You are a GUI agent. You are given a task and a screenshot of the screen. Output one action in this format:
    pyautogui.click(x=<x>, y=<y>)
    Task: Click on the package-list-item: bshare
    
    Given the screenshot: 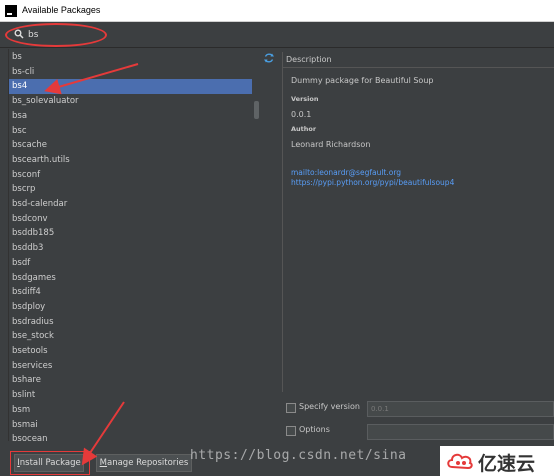 What is the action you would take?
    pyautogui.click(x=135, y=380)
    